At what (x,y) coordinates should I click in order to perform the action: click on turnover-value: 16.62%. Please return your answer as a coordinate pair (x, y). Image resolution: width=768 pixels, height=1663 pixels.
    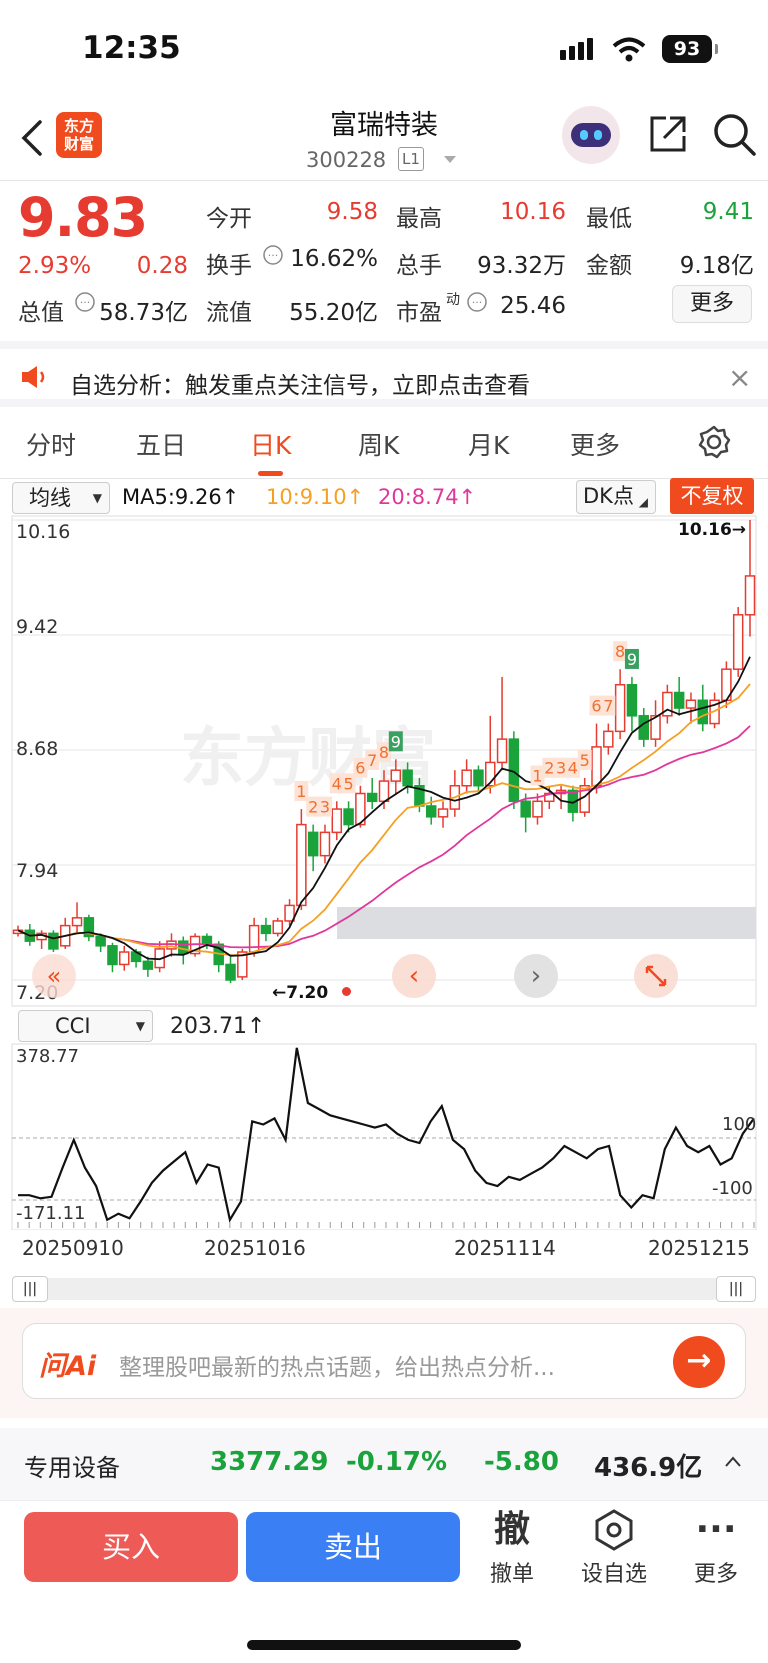
    Looking at the image, I should click on (334, 259).